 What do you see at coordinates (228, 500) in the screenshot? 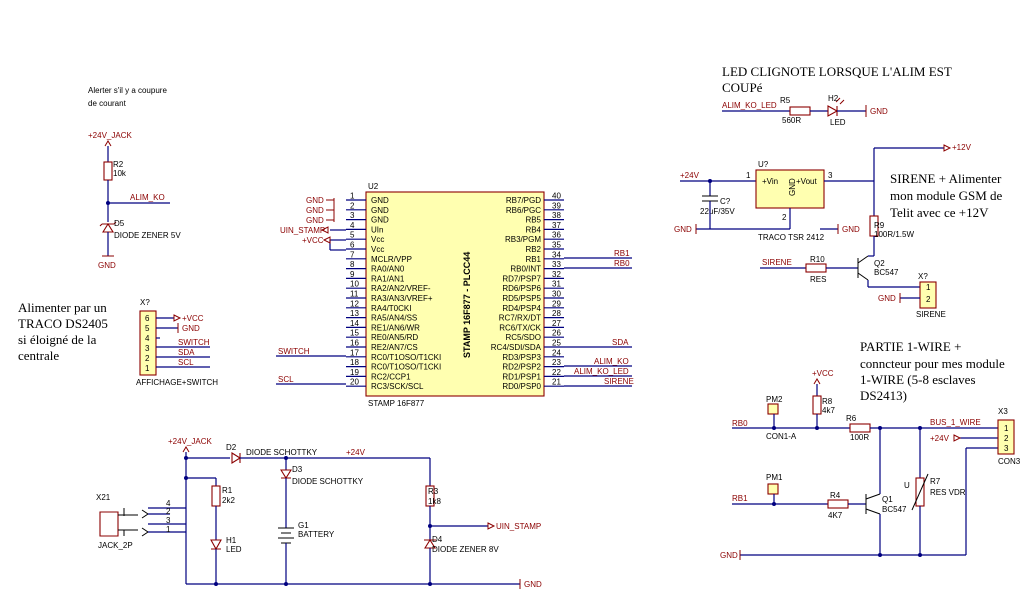
I see `r1-value: 2k2` at bounding box center [228, 500].